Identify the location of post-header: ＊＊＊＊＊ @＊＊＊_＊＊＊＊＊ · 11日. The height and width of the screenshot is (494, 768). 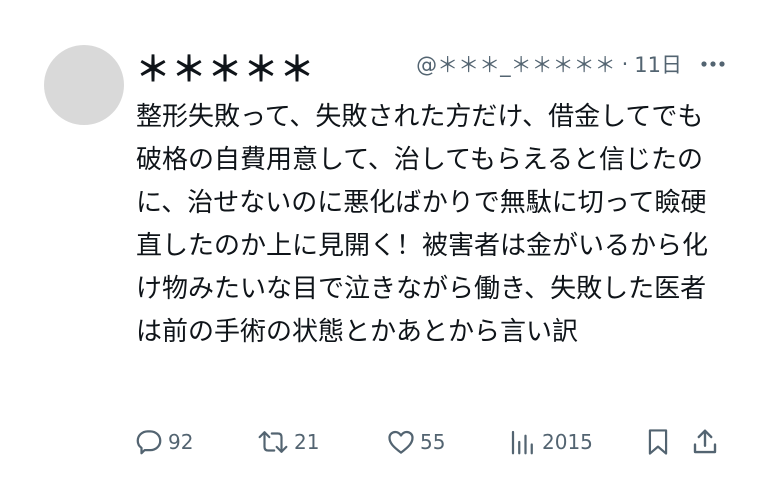
(431, 65).